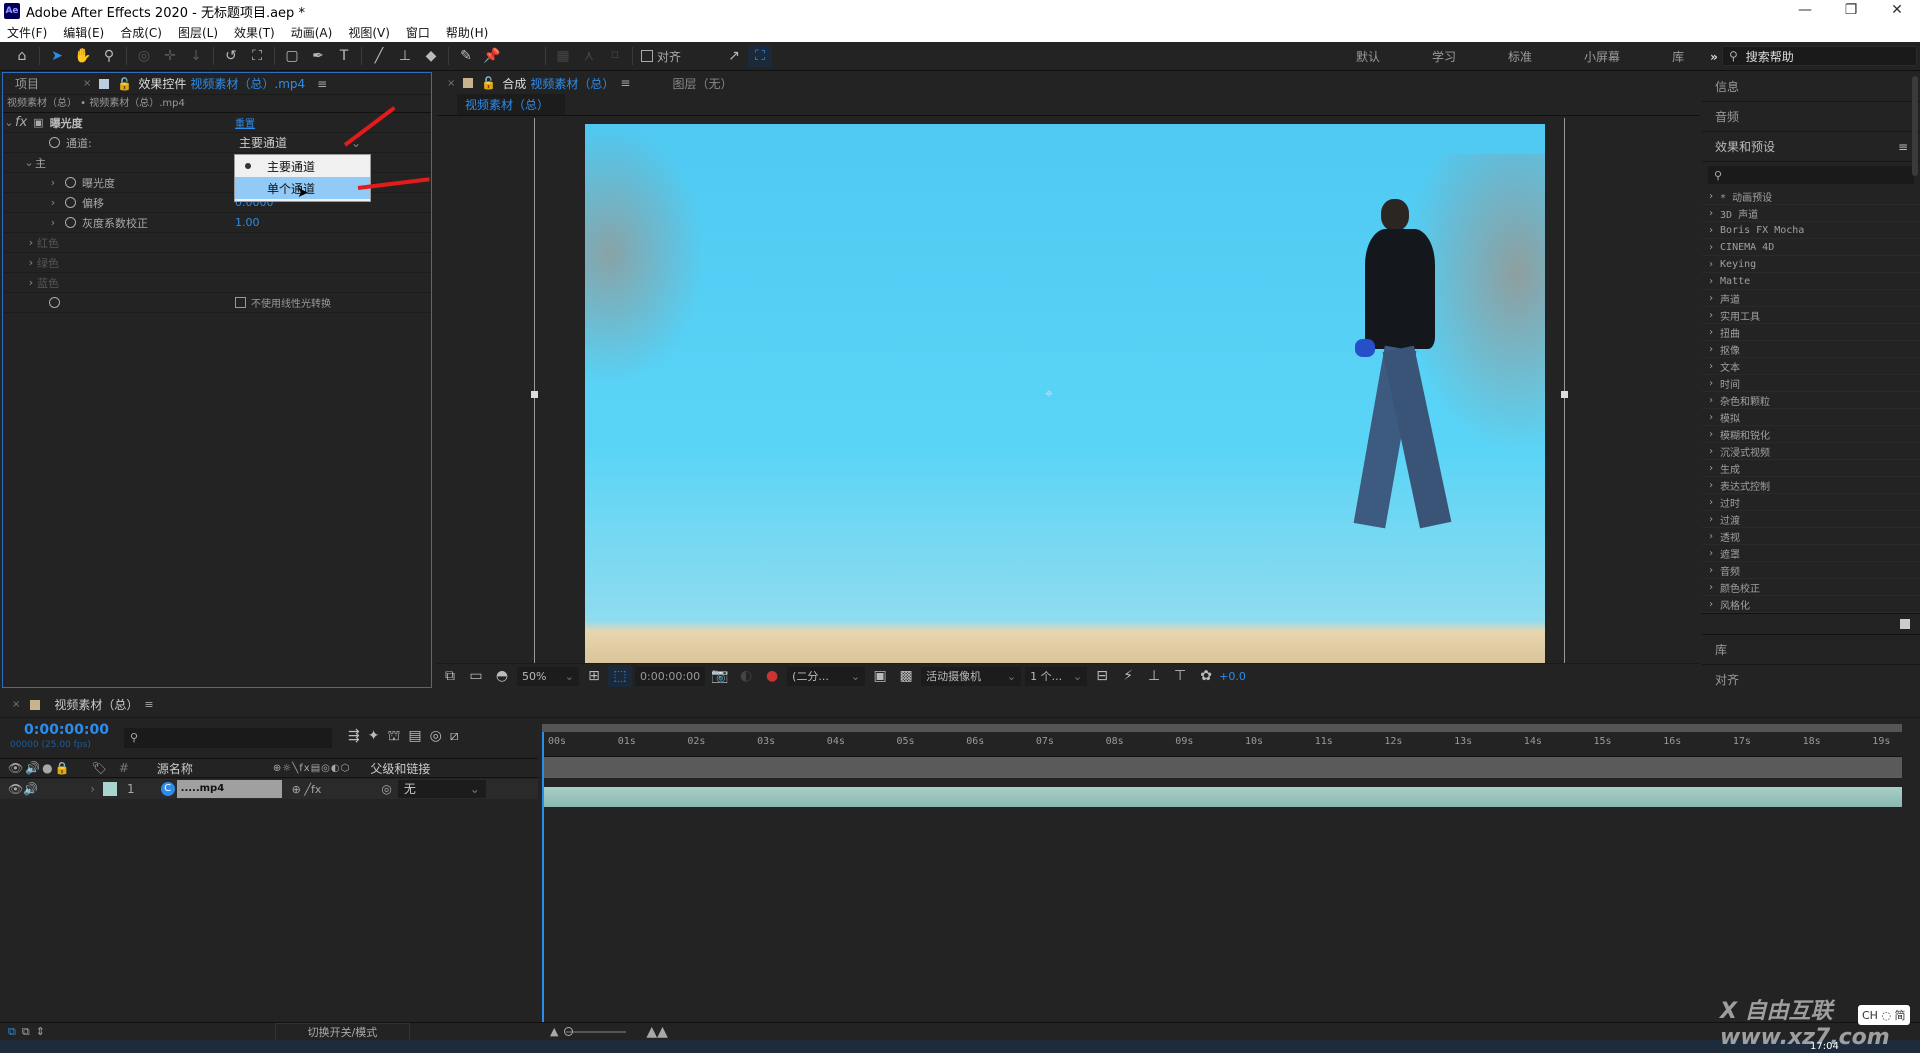 This screenshot has width=1920, height=1053. I want to click on effect-category-item: › 模拟, so click(1811, 417).